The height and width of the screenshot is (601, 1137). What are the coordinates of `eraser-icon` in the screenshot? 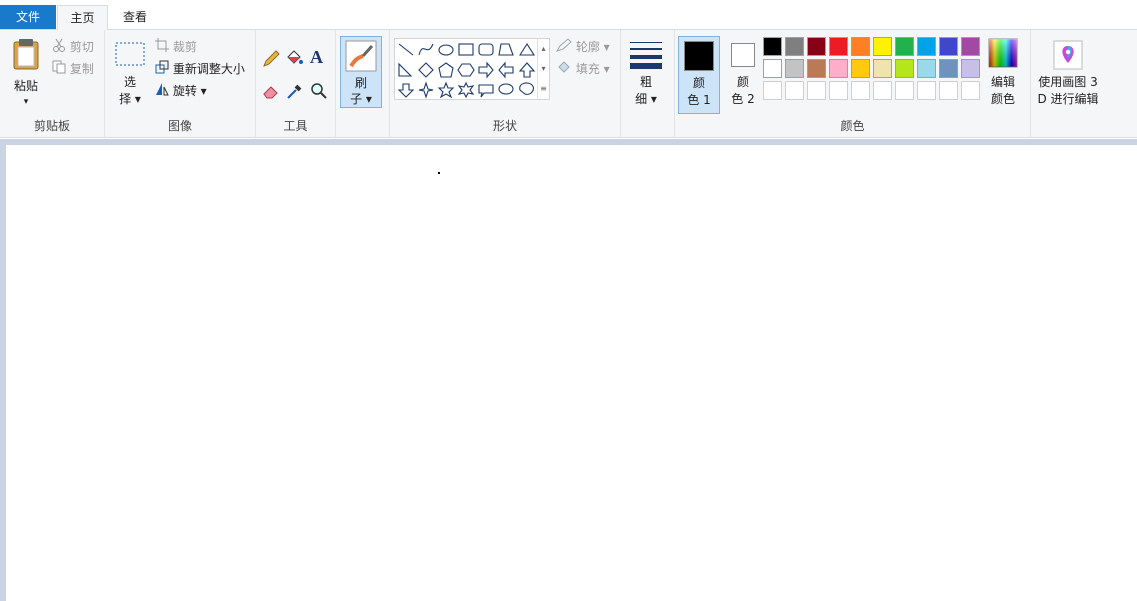 It's located at (271, 91).